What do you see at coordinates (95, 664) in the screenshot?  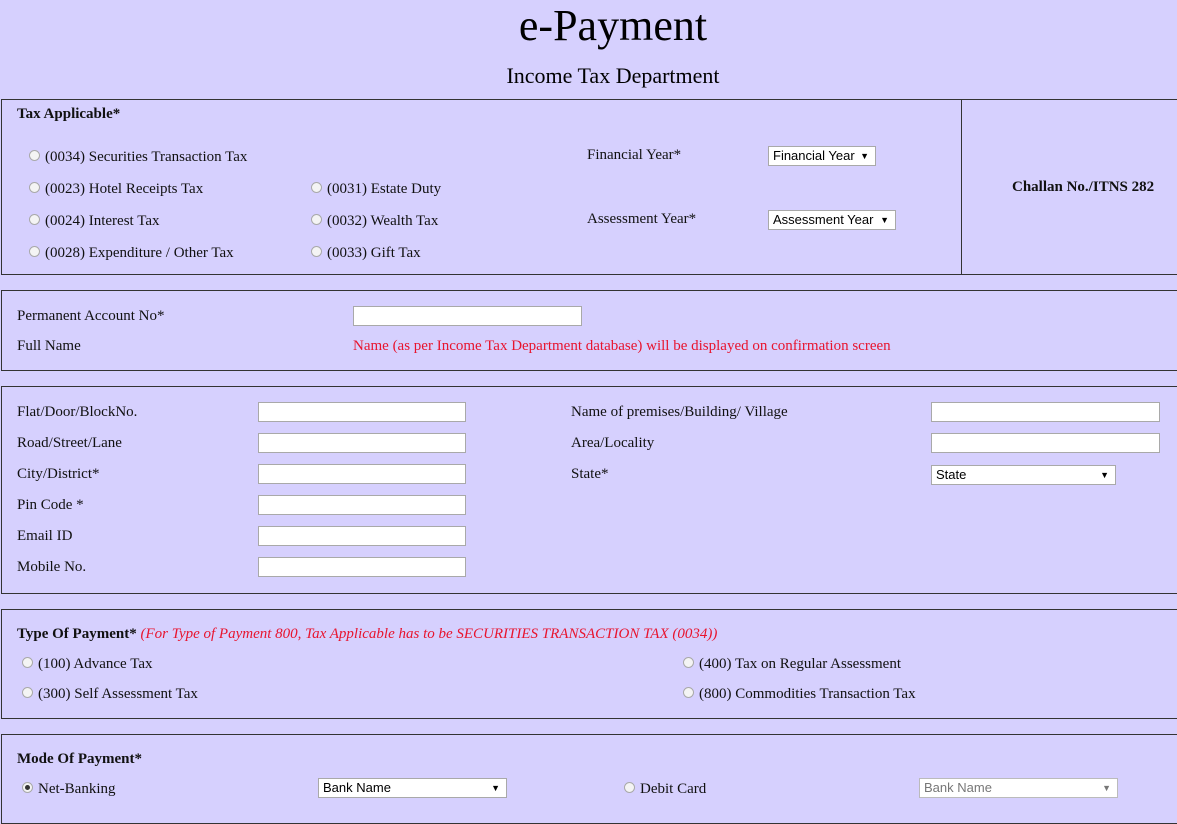 I see `payment-option-100-label: (100) Advance Tax` at bounding box center [95, 664].